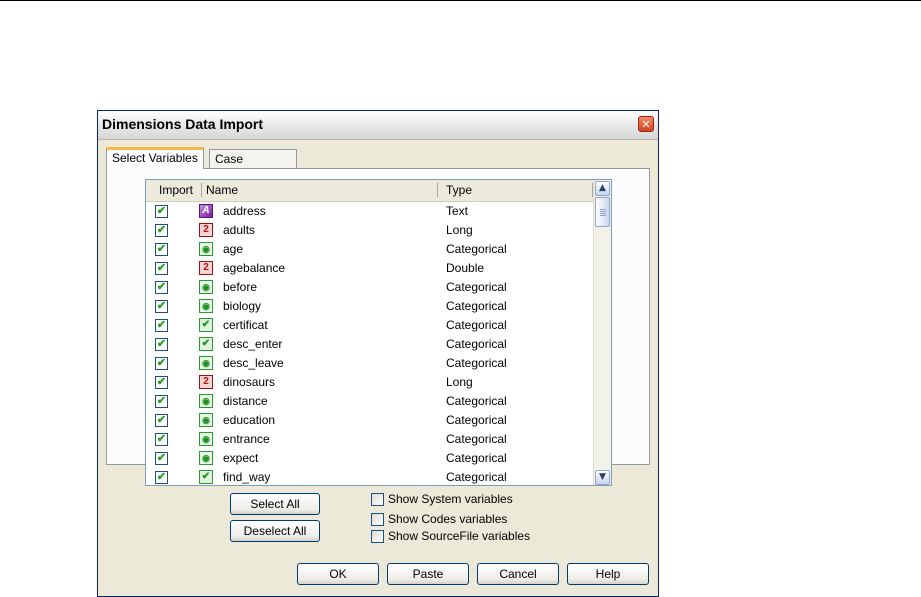 The height and width of the screenshot is (597, 921). I want to click on scroll-thumb, so click(602, 212).